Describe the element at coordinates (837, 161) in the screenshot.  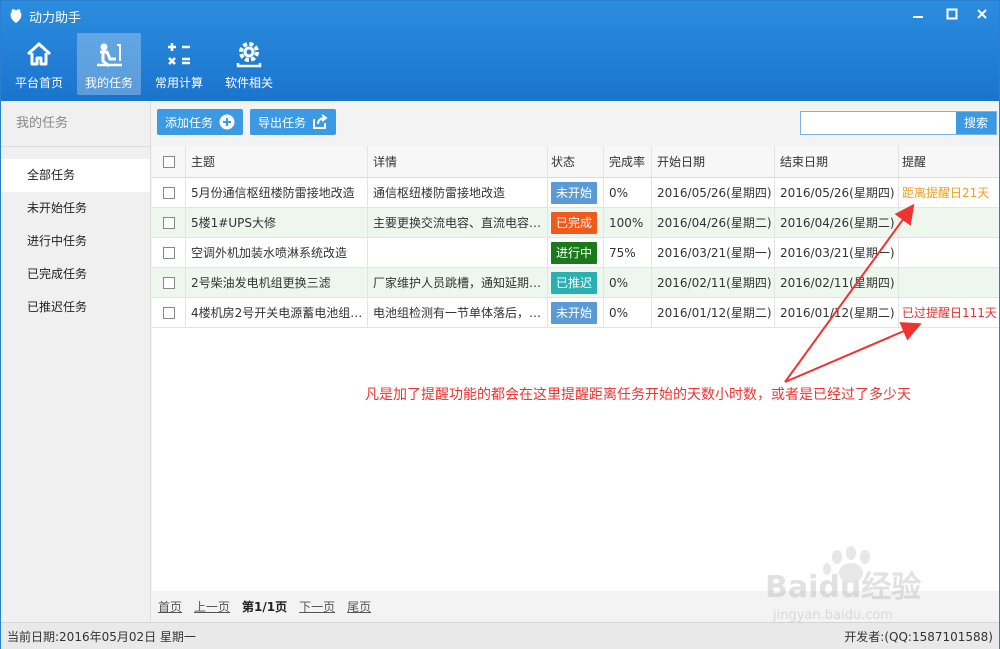
I see `header-end-date: 结束日期` at that location.